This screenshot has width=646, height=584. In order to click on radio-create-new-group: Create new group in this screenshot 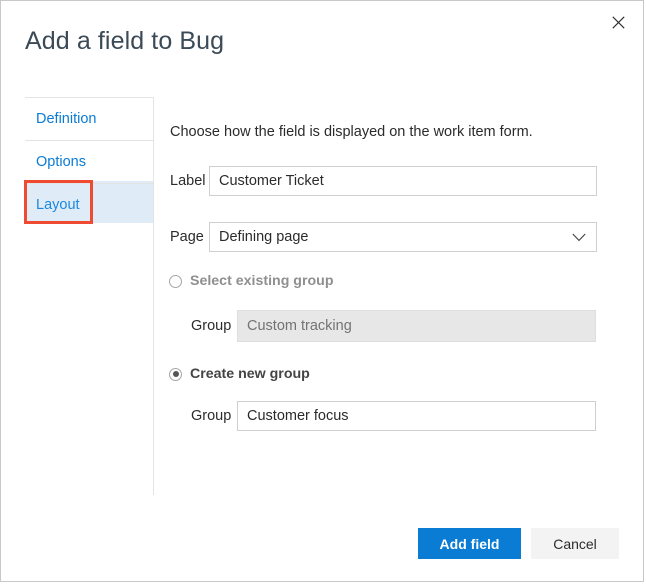, I will do `click(239, 374)`.